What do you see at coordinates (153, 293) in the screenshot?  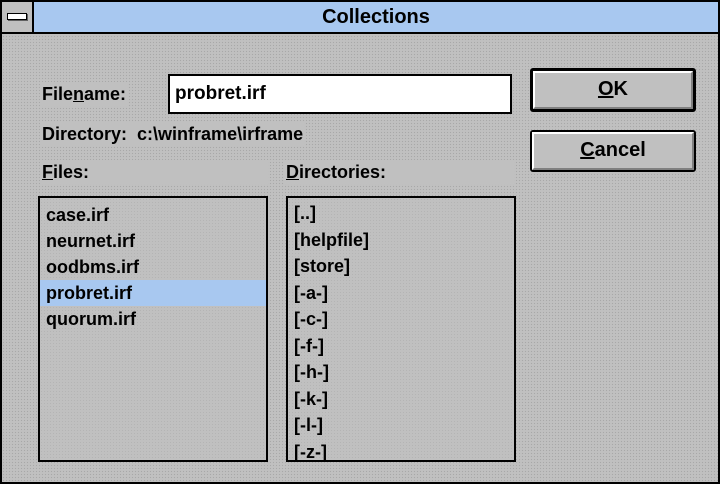 I see `file-list-item-selected: probret.irf` at bounding box center [153, 293].